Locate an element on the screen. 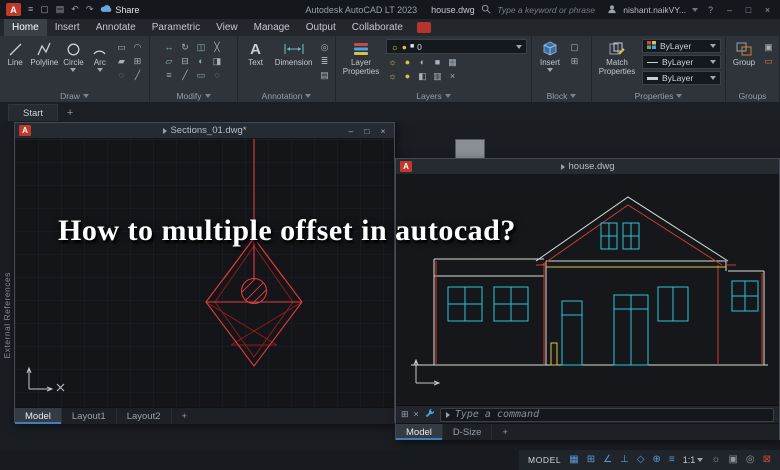  command-field is located at coordinates (606, 414).